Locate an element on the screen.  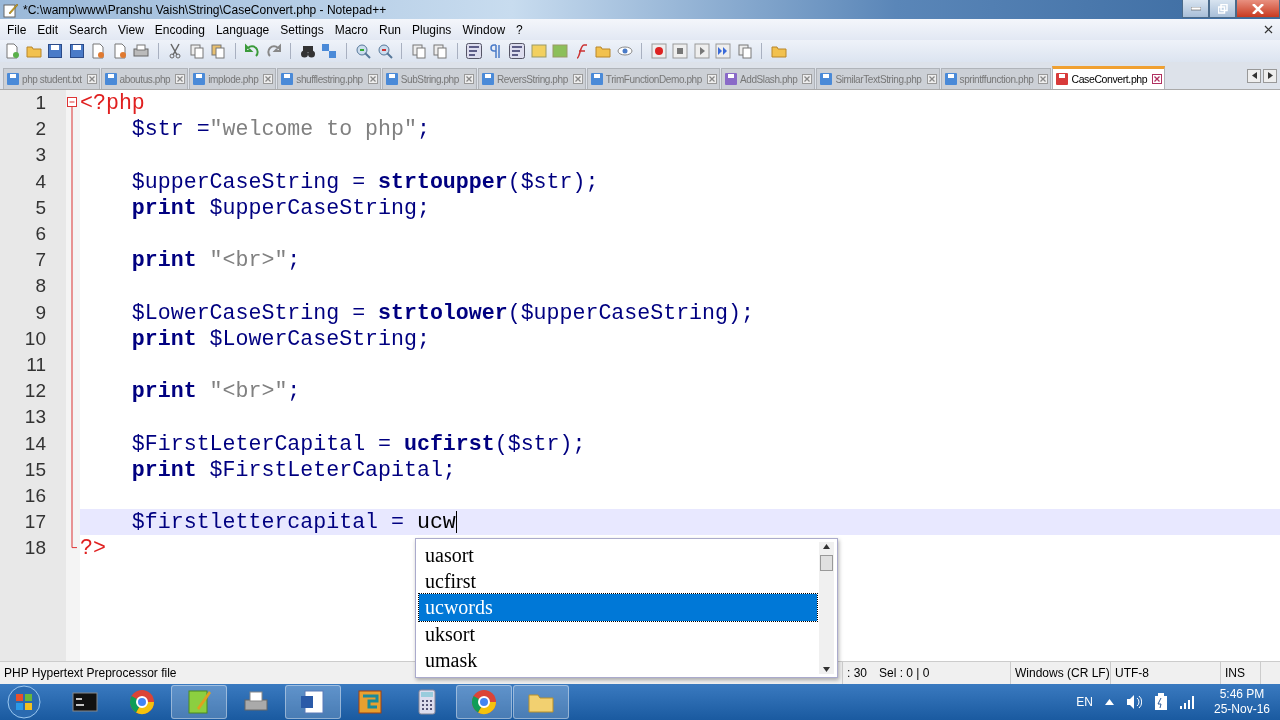
scroll-right-button is located at coordinates (1270, 75).